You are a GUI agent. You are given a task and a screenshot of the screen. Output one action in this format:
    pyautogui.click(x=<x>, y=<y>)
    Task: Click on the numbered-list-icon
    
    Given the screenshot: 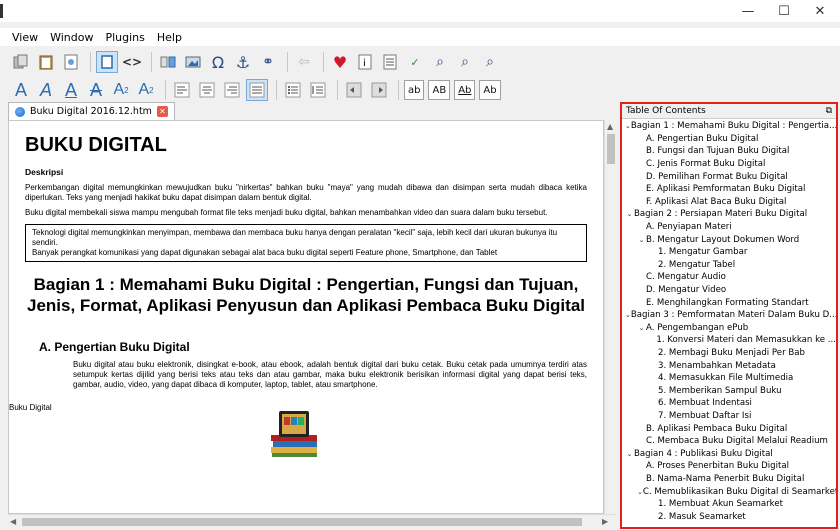 What is the action you would take?
    pyautogui.click(x=318, y=90)
    